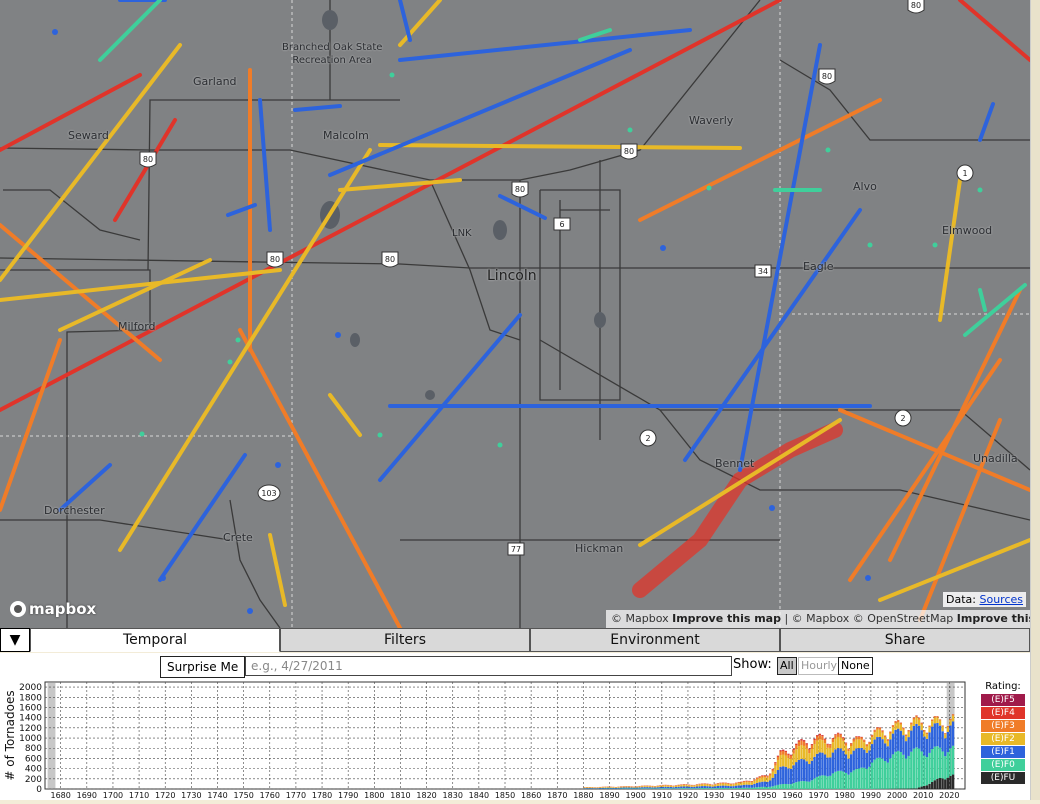  I want to click on tab-temporal: Temporal, so click(155, 640).